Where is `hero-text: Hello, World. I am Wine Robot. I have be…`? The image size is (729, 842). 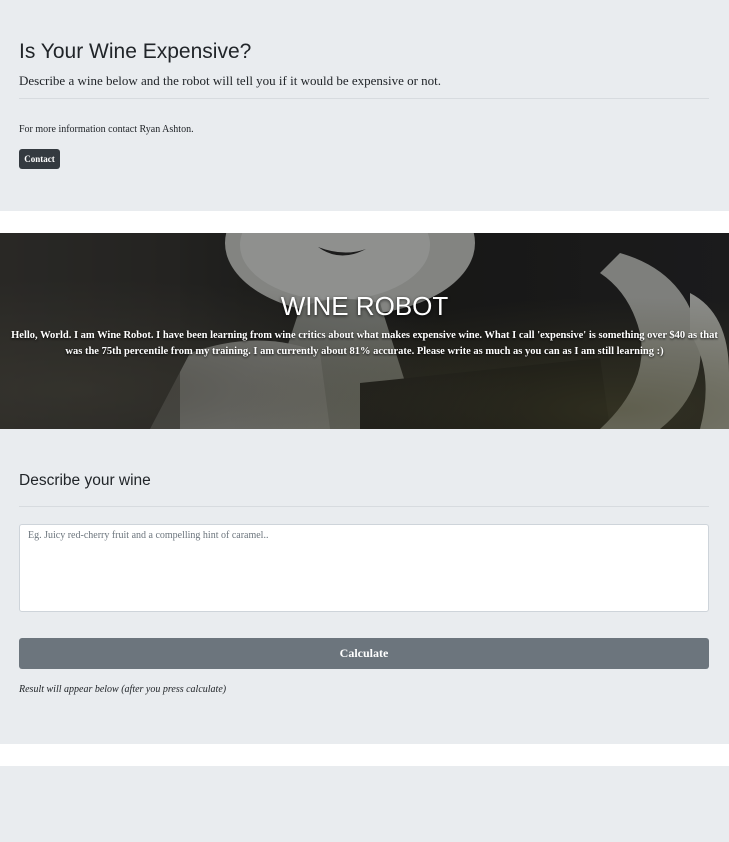 hero-text: Hello, World. I am Wine Robot. I have be… is located at coordinates (364, 343).